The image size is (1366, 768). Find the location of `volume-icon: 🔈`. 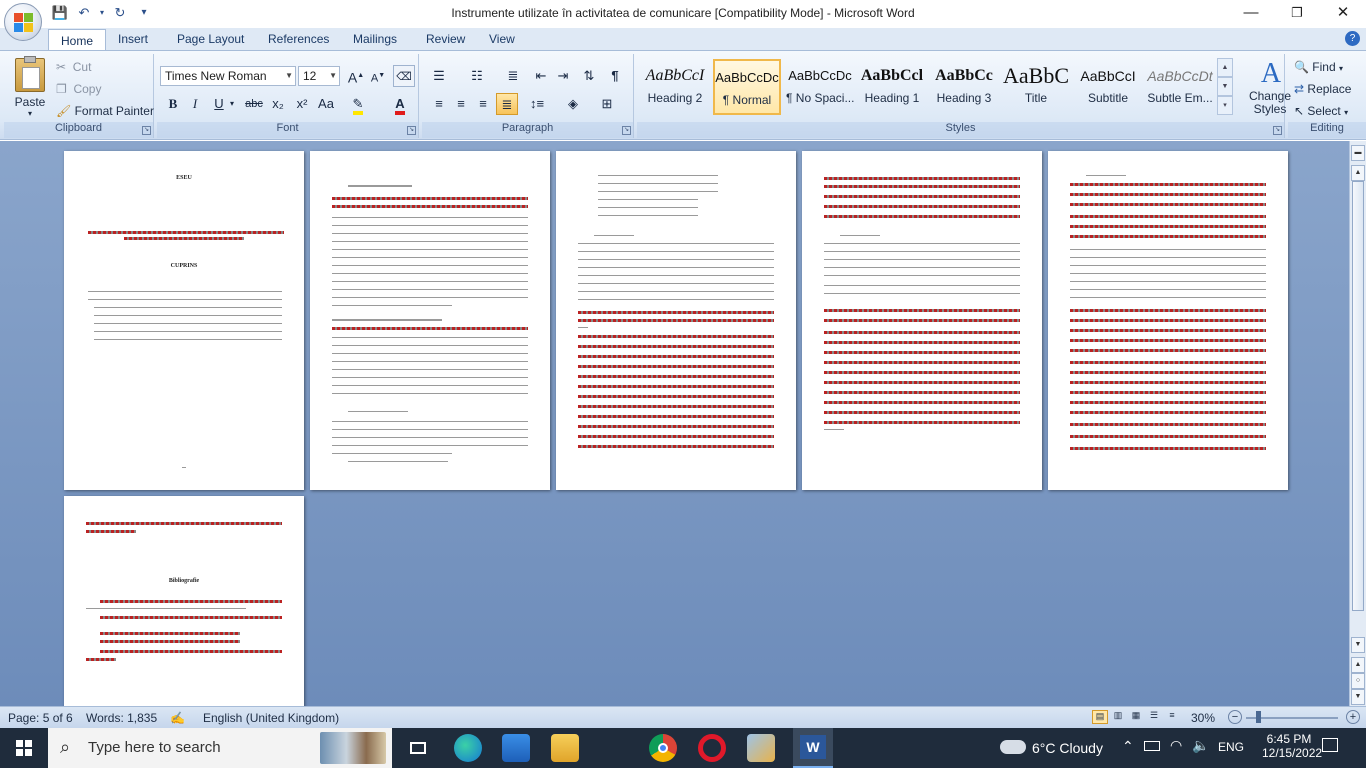

volume-icon: 🔈 is located at coordinates (1200, 745).